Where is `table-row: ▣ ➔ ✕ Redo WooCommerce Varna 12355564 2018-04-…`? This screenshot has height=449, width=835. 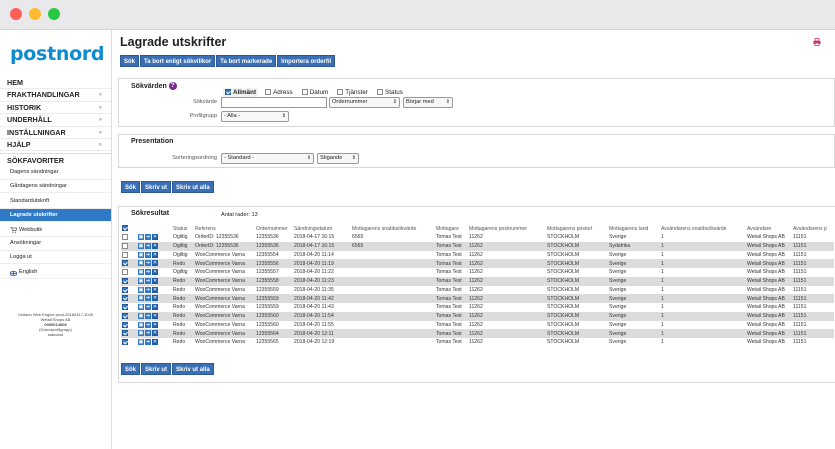 table-row: ▣ ➔ ✕ Redo WooCommerce Varna 12355564 2018-04-… is located at coordinates (477, 333).